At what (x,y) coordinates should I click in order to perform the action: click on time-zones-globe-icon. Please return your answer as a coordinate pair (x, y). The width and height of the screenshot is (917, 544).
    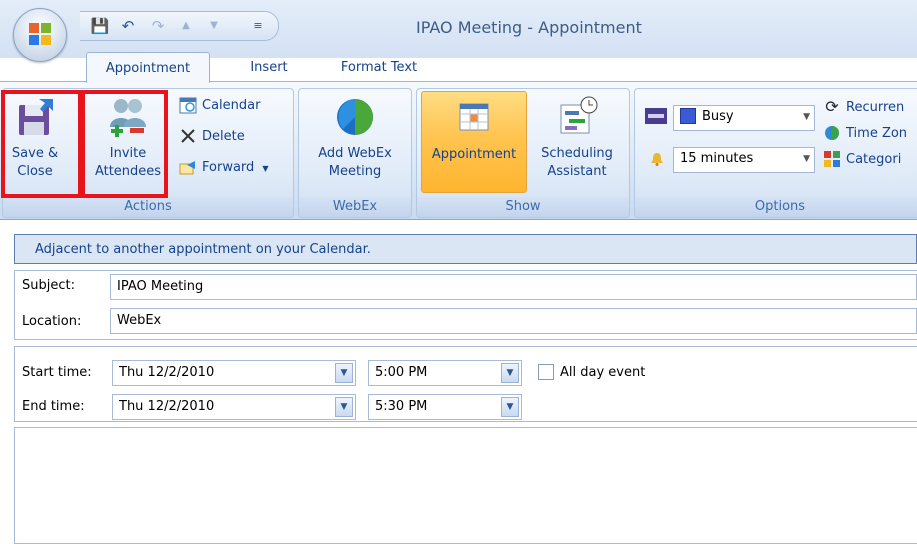
    Looking at the image, I should click on (832, 132).